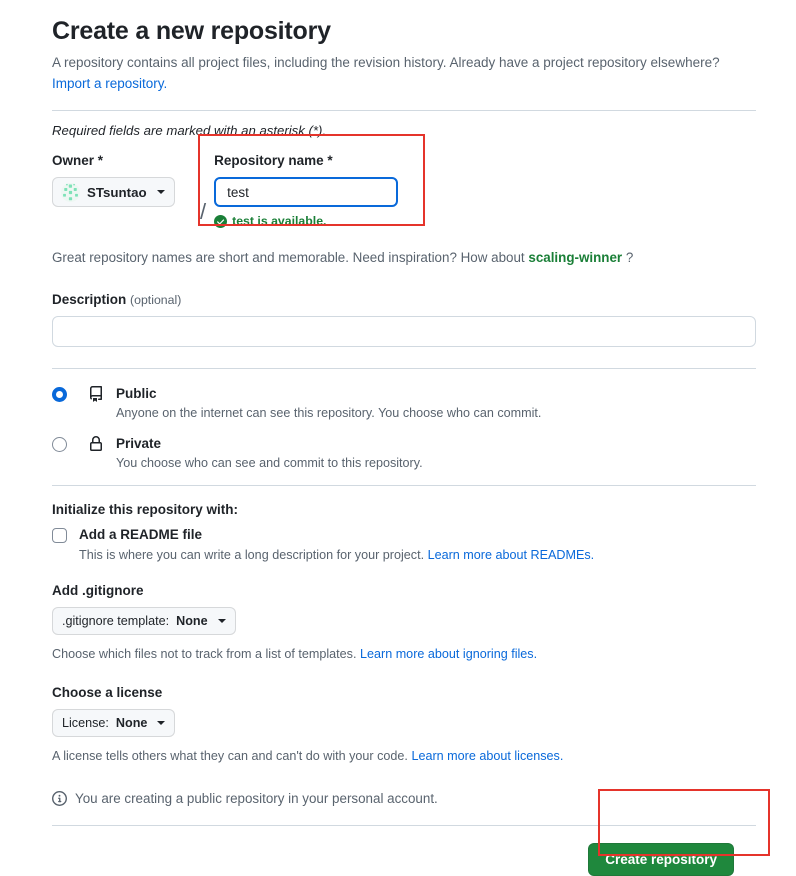 This screenshot has width=796, height=876. Describe the element at coordinates (661, 859) in the screenshot. I see `create-repository-button: Create repository` at that location.